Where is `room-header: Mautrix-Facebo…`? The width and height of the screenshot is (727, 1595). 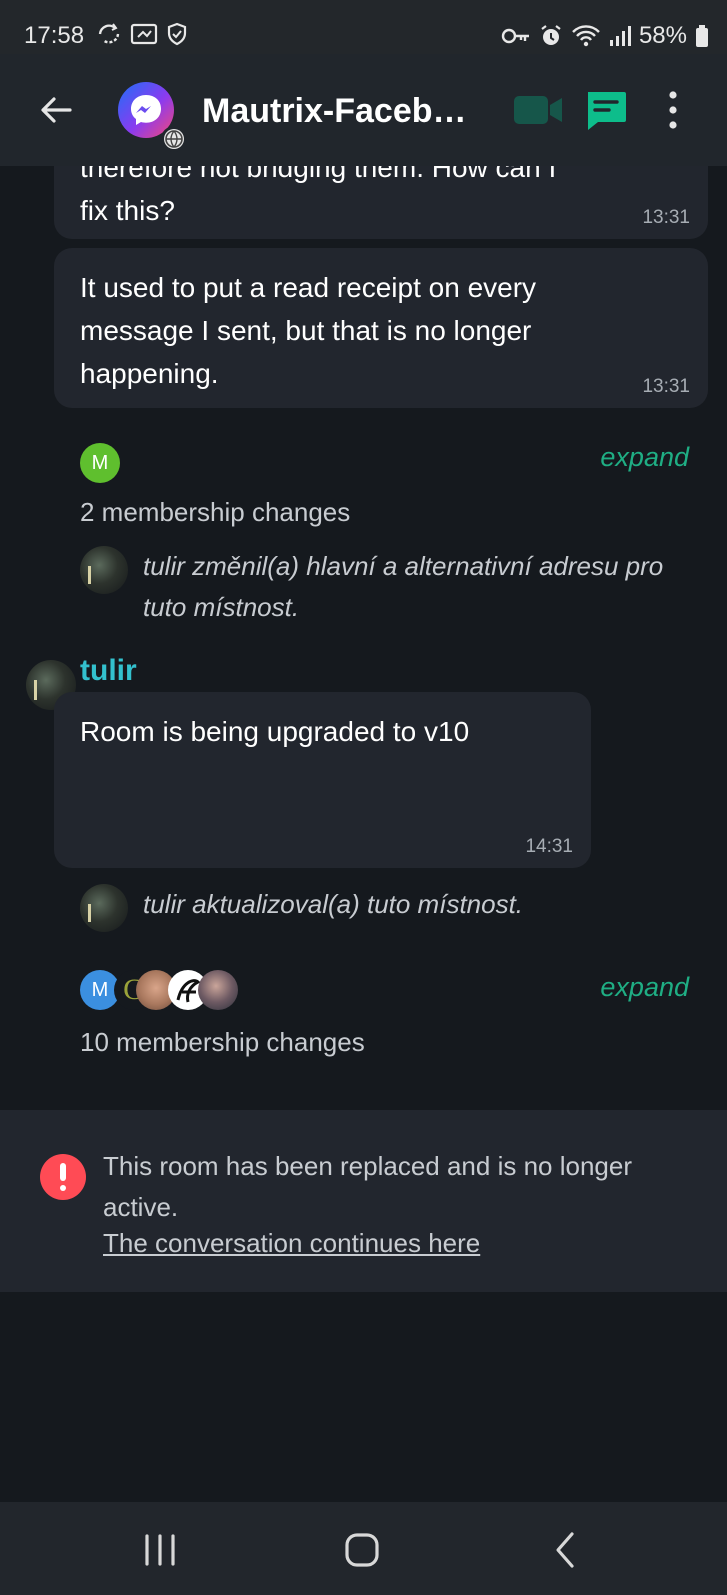
room-header: Mautrix-Facebo… is located at coordinates (363, 110).